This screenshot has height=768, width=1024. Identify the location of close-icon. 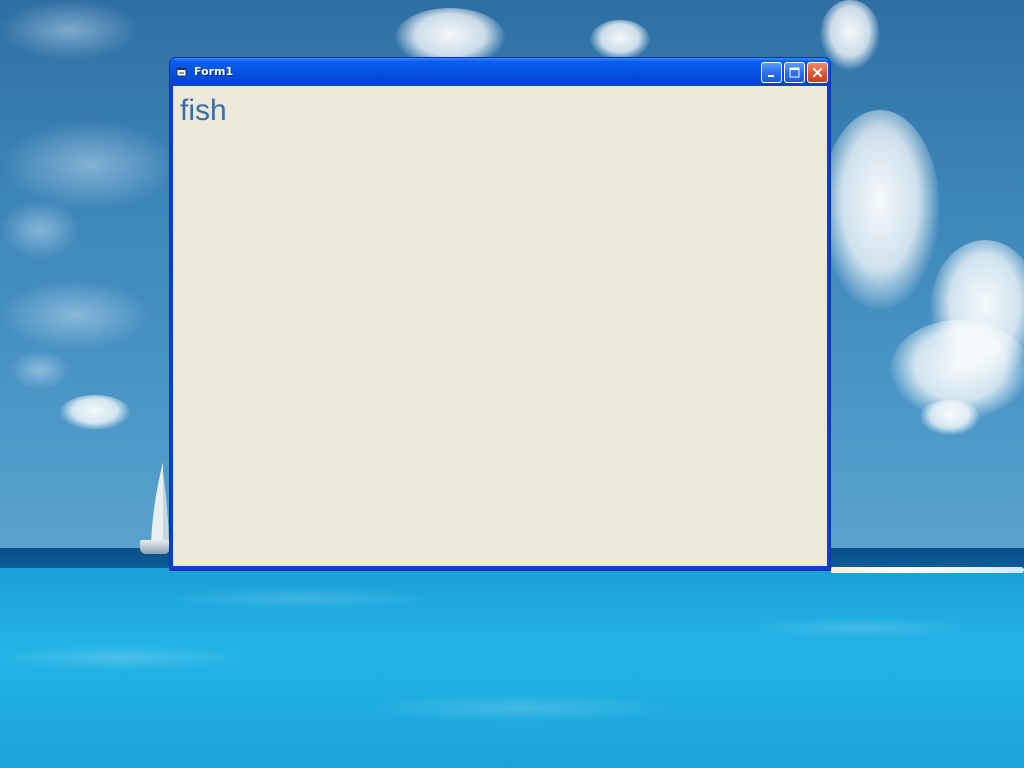
(817, 72).